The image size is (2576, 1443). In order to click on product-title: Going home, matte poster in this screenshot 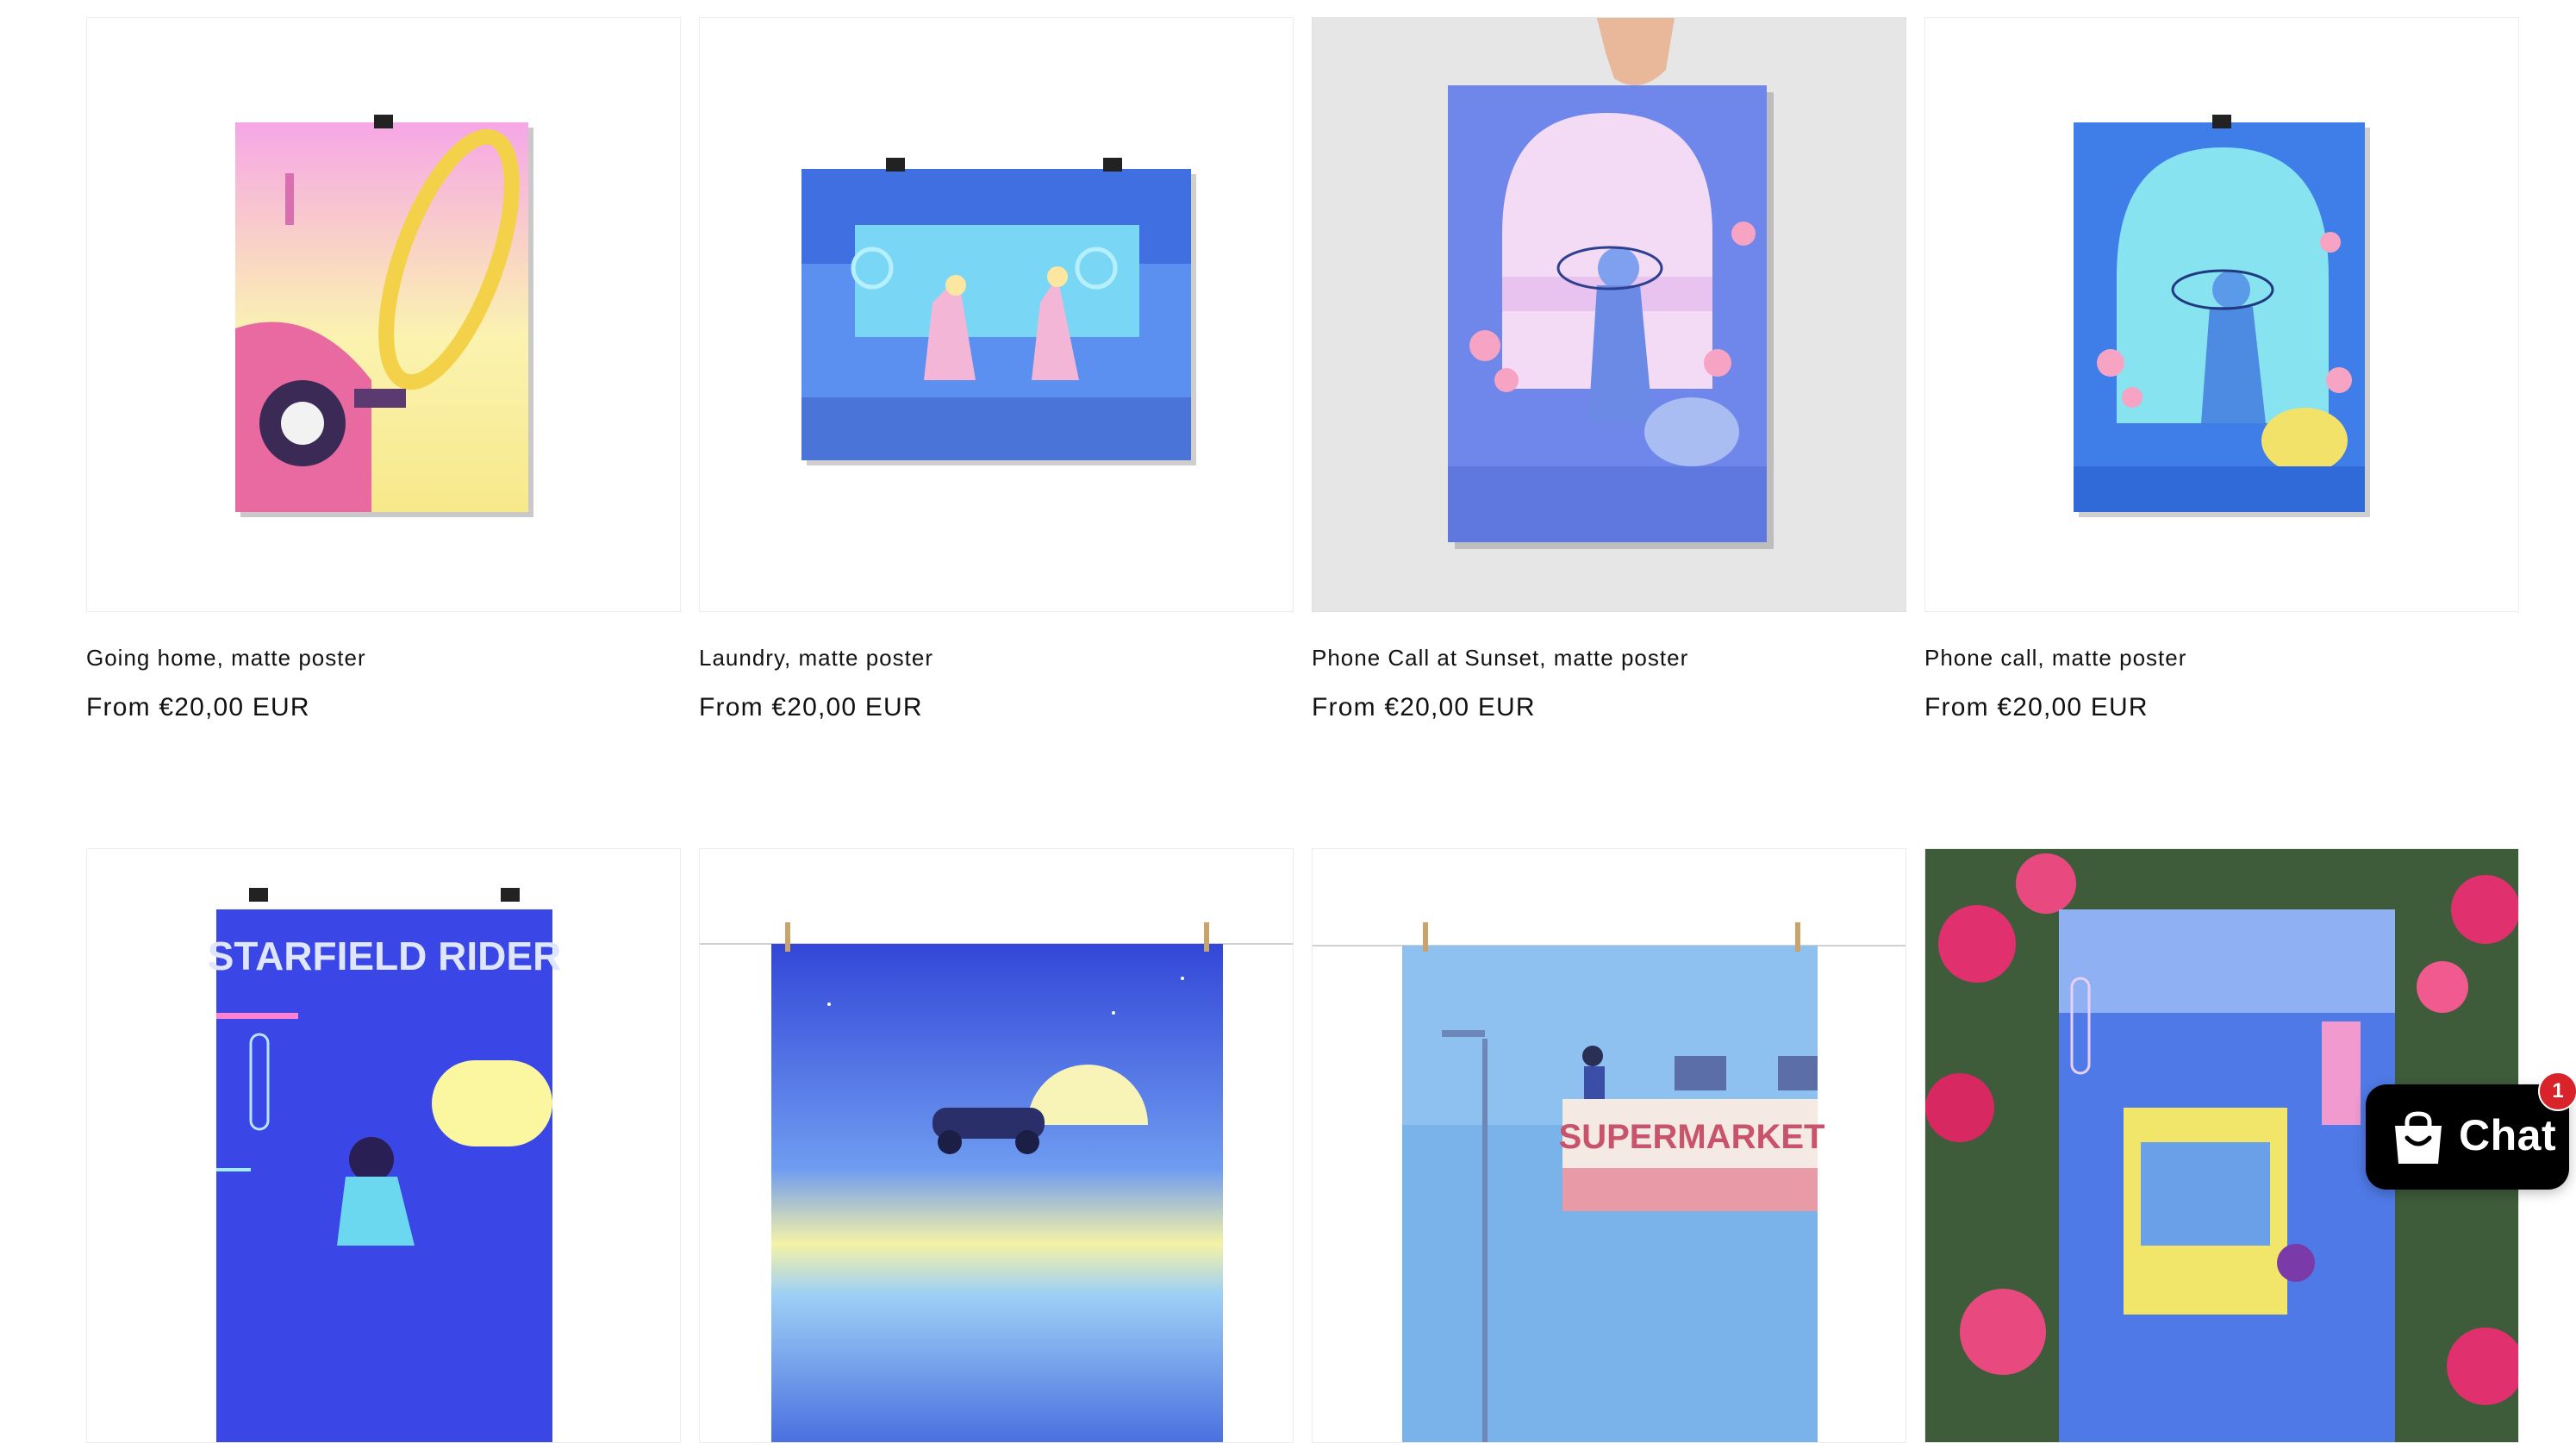, I will do `click(226, 658)`.